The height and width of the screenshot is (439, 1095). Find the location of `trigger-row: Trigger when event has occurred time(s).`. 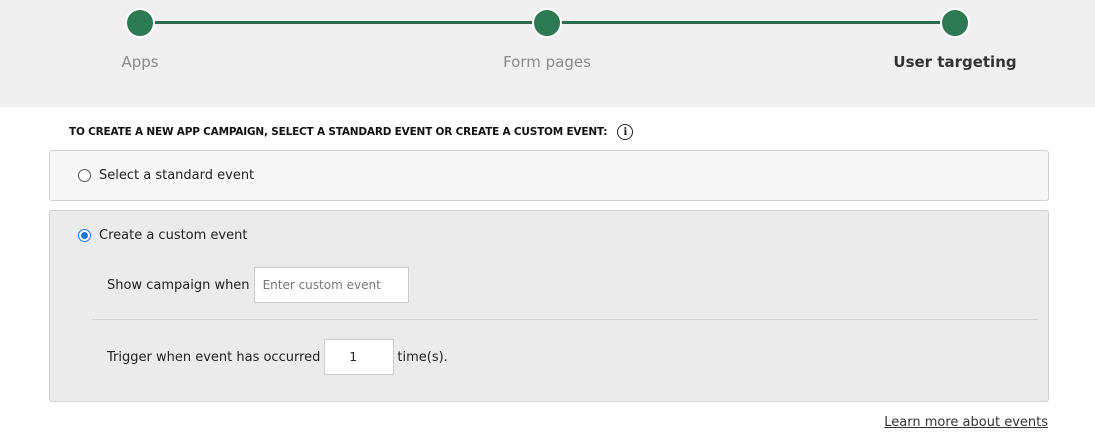

trigger-row: Trigger when event has occurred time(s). is located at coordinates (277, 357).